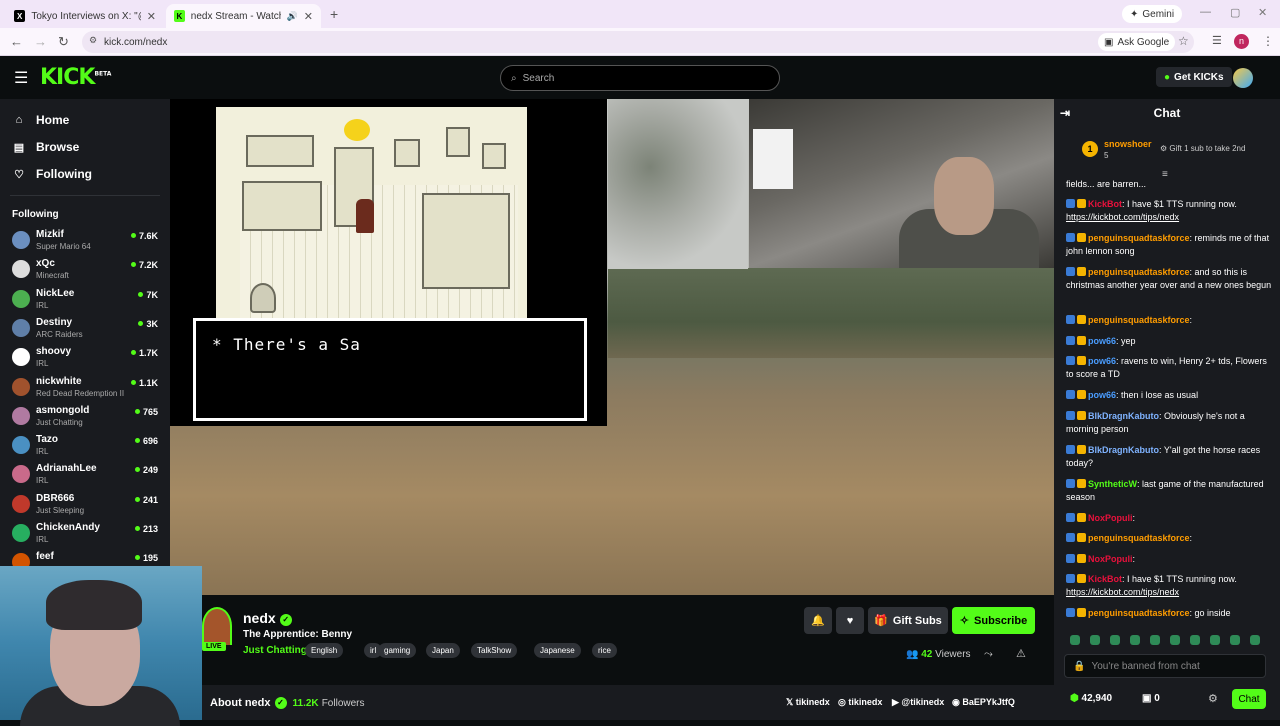  I want to click on minimize-icon: —, so click(1205, 12).